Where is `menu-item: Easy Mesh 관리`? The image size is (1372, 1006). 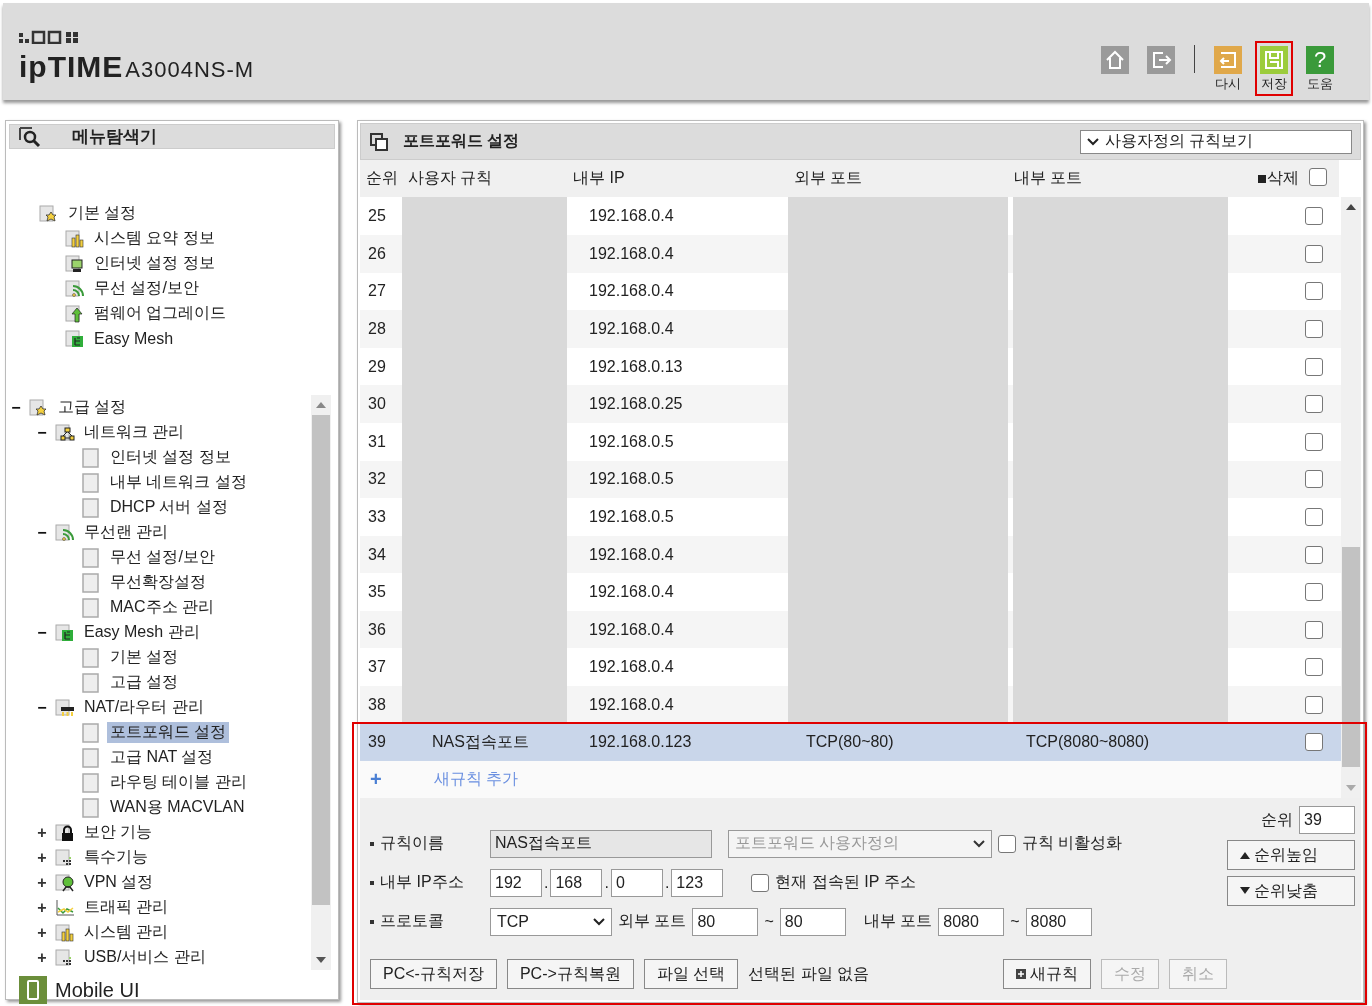
menu-item: Easy Mesh 관리 is located at coordinates (142, 632).